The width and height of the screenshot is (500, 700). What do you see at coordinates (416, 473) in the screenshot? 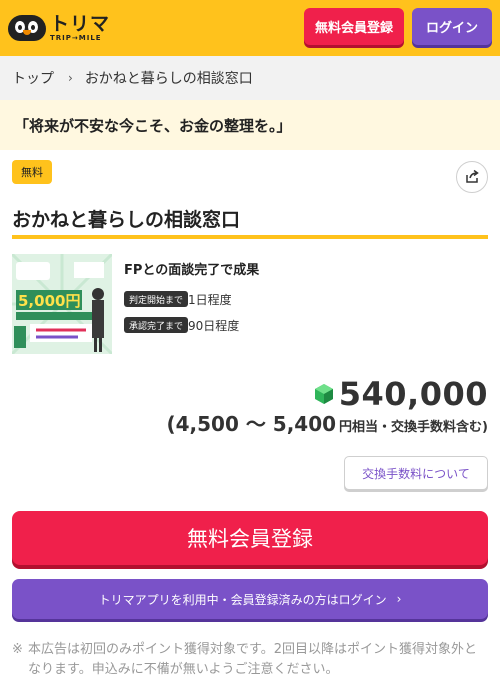
I see `exchange-fee-button: 交換手数料について` at bounding box center [416, 473].